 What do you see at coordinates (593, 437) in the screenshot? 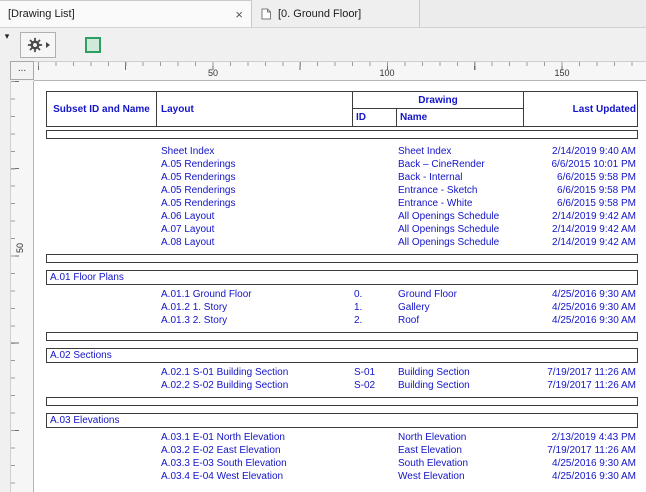
I see `cell-last-updated: 2/13/2019 4:43 PM` at bounding box center [593, 437].